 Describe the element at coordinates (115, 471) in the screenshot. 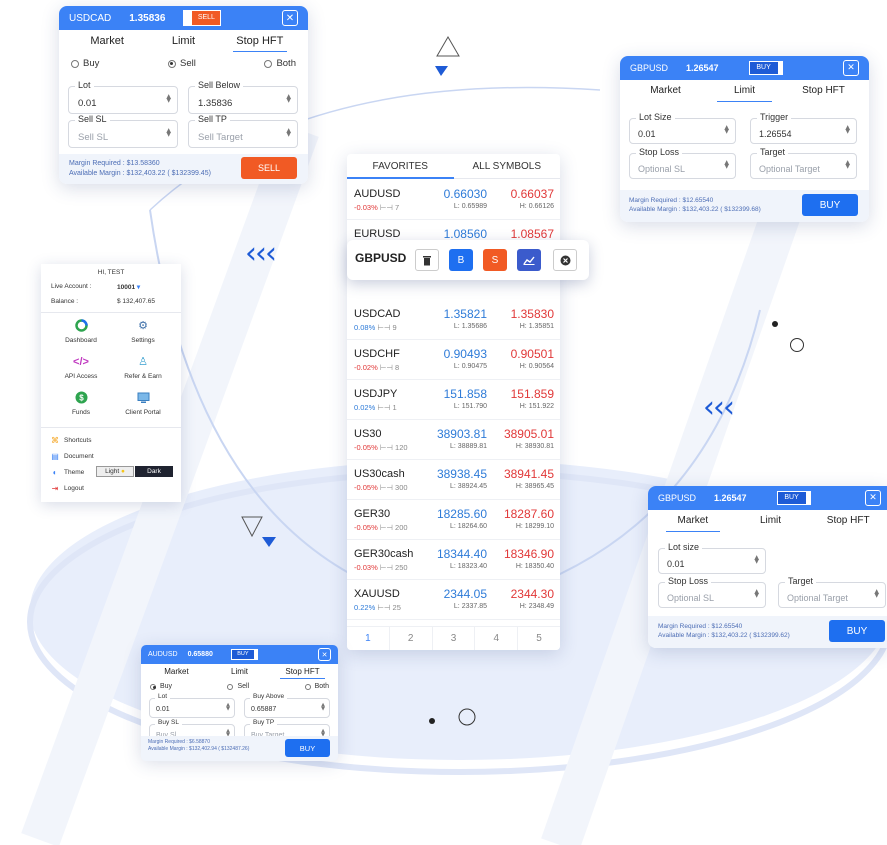

I see `theme-light-button: Light ●` at that location.